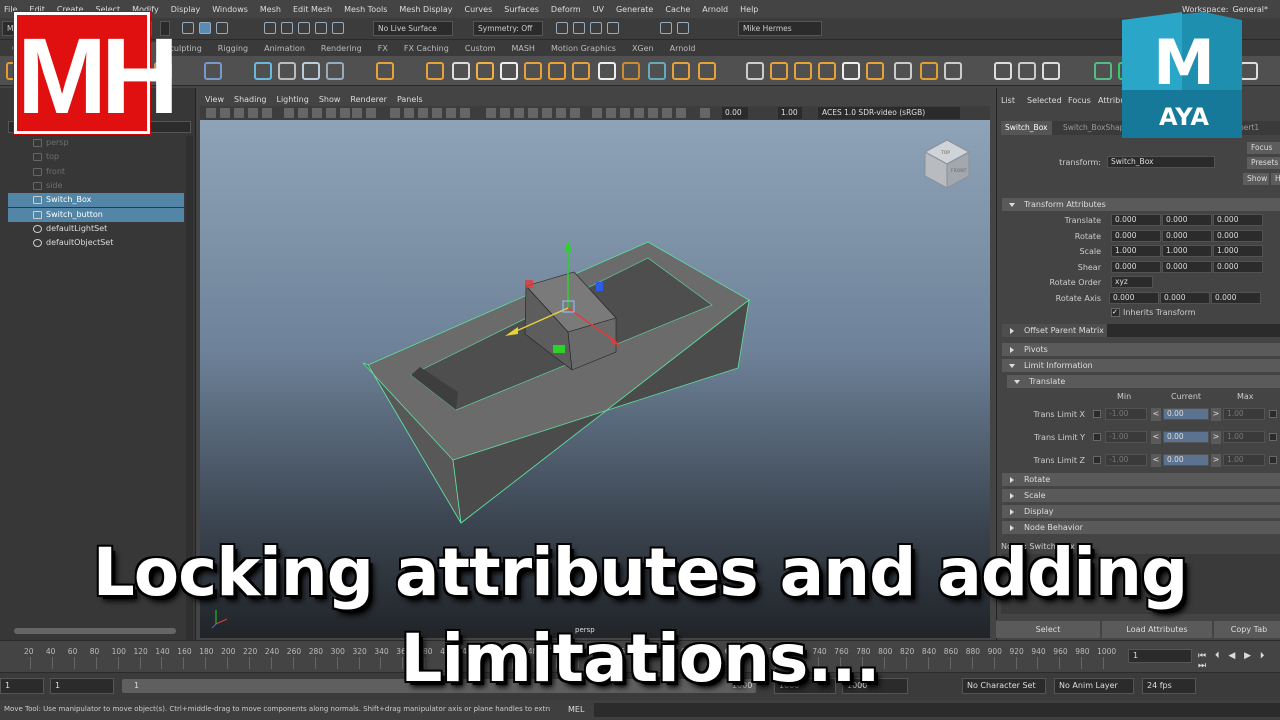 This screenshot has width=1280, height=720. I want to click on menu-mesh-tools: Mesh Tools, so click(365, 9).